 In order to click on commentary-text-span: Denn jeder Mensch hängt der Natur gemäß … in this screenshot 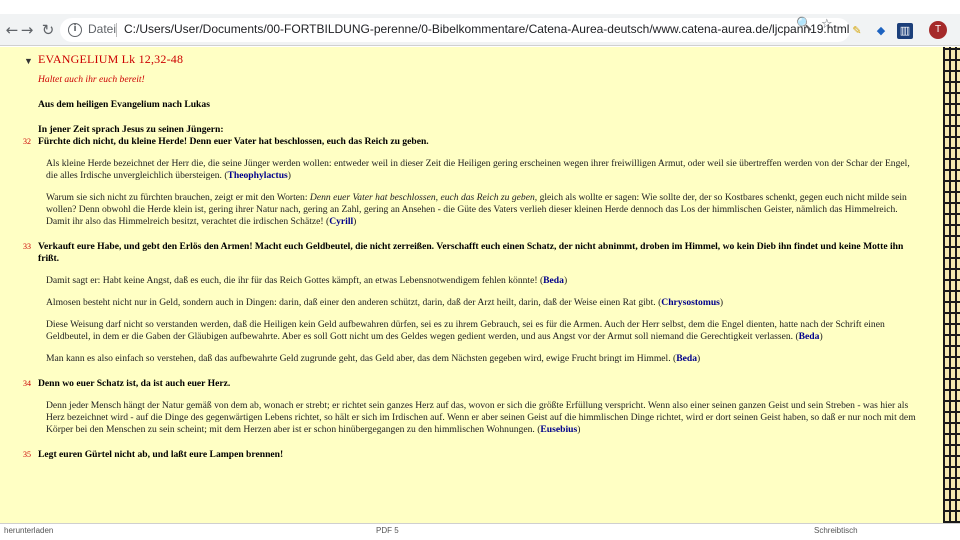, I will do `click(481, 417)`.